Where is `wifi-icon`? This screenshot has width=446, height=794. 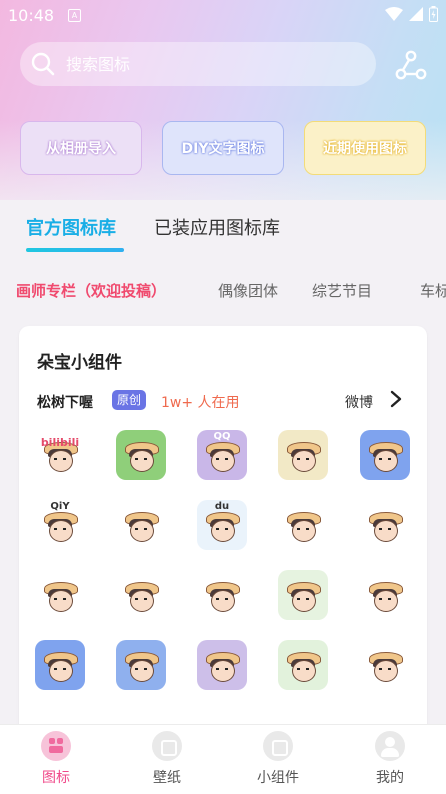 wifi-icon is located at coordinates (394, 14).